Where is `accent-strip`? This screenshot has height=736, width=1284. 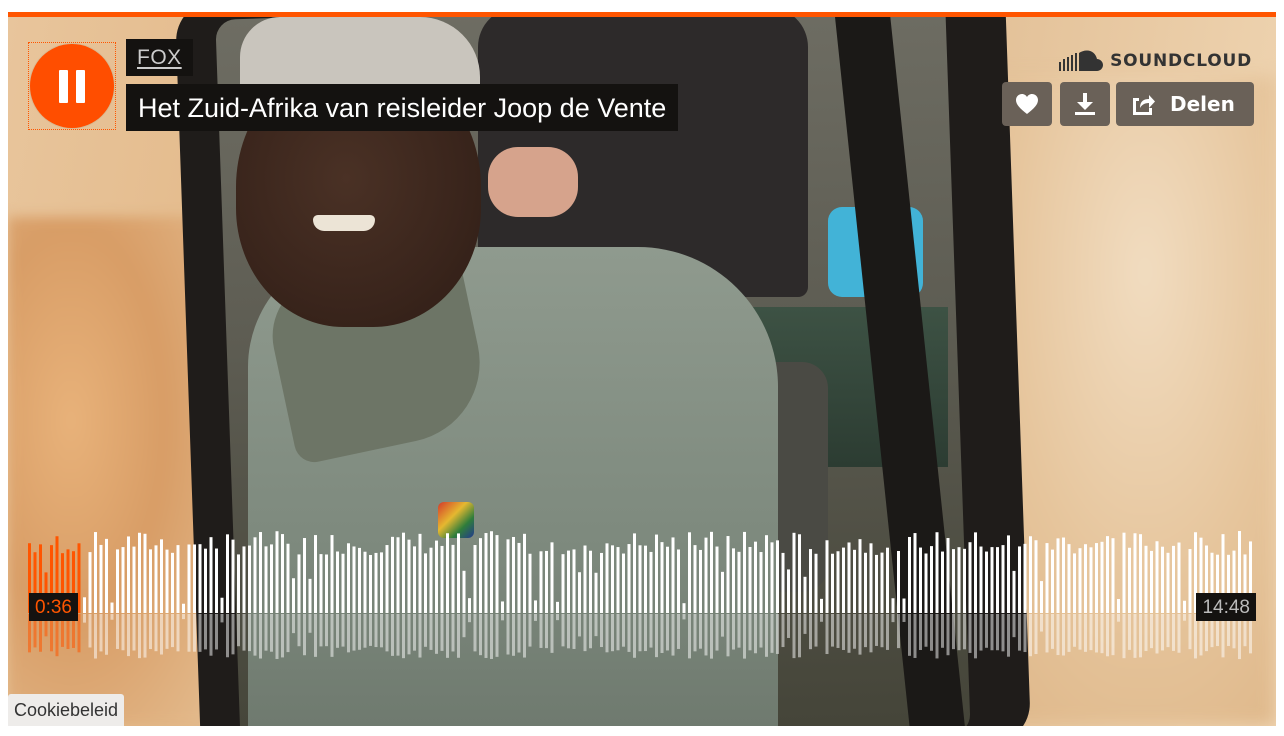
accent-strip is located at coordinates (642, 14).